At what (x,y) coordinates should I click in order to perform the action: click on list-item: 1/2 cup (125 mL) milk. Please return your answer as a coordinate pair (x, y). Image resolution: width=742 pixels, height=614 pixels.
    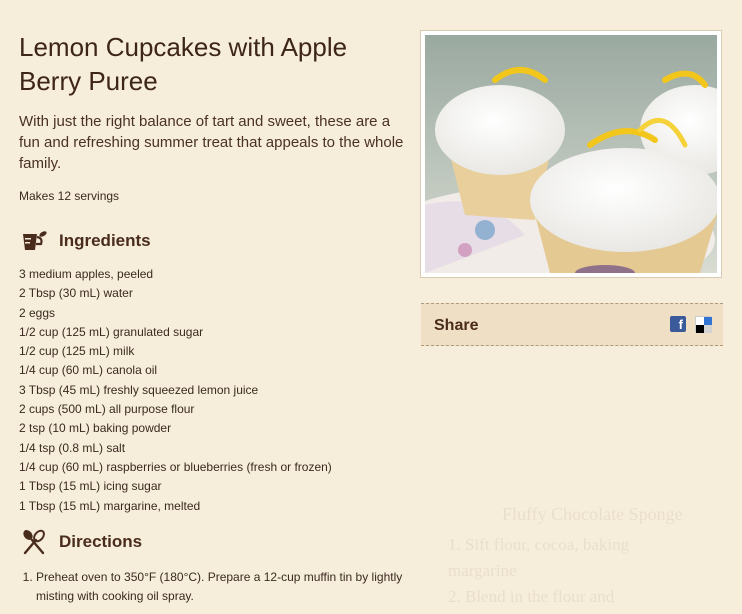
    Looking at the image, I should click on (77, 351).